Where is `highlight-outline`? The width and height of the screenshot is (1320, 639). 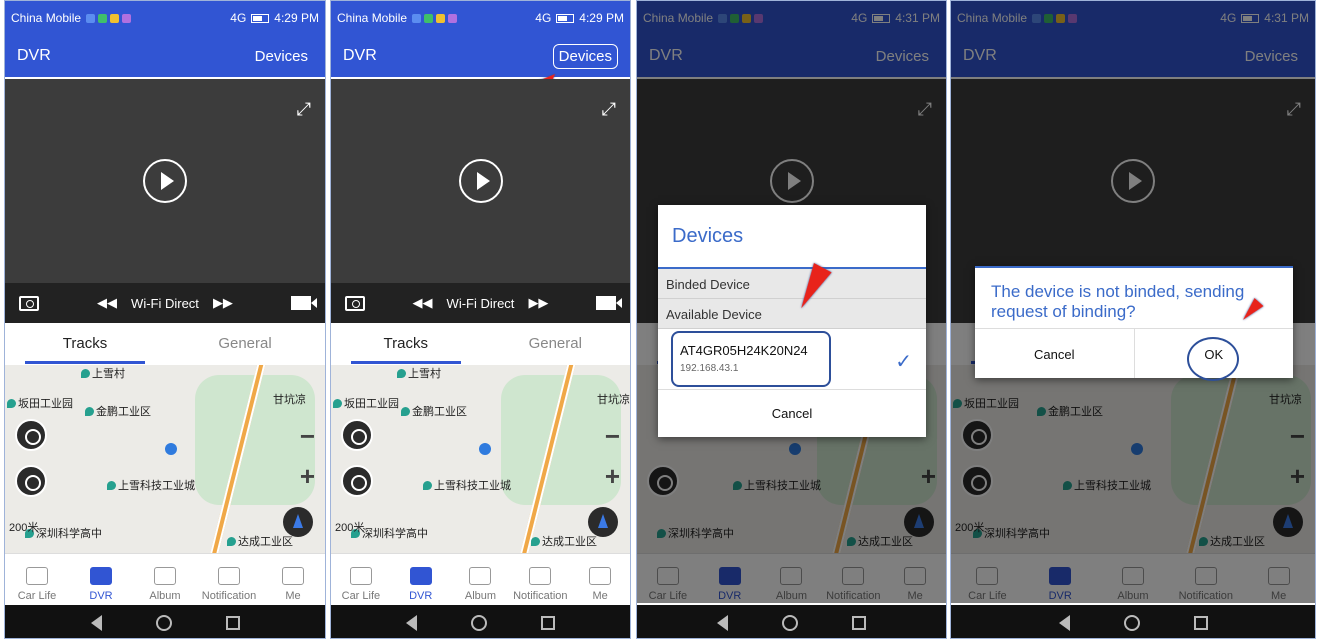 highlight-outline is located at coordinates (751, 359).